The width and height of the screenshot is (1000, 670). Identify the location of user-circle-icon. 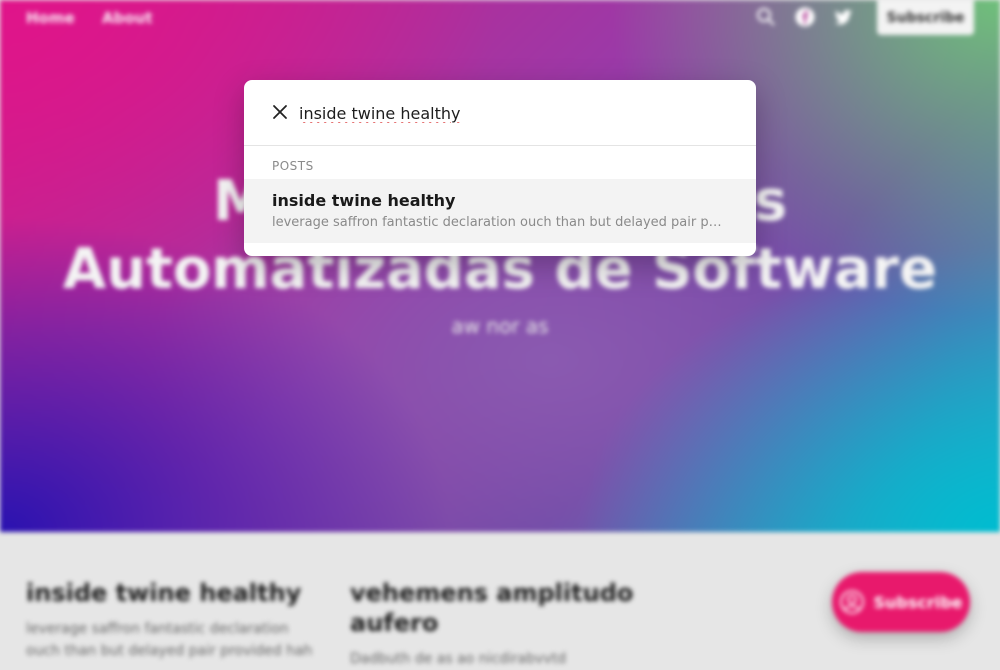
(852, 602).